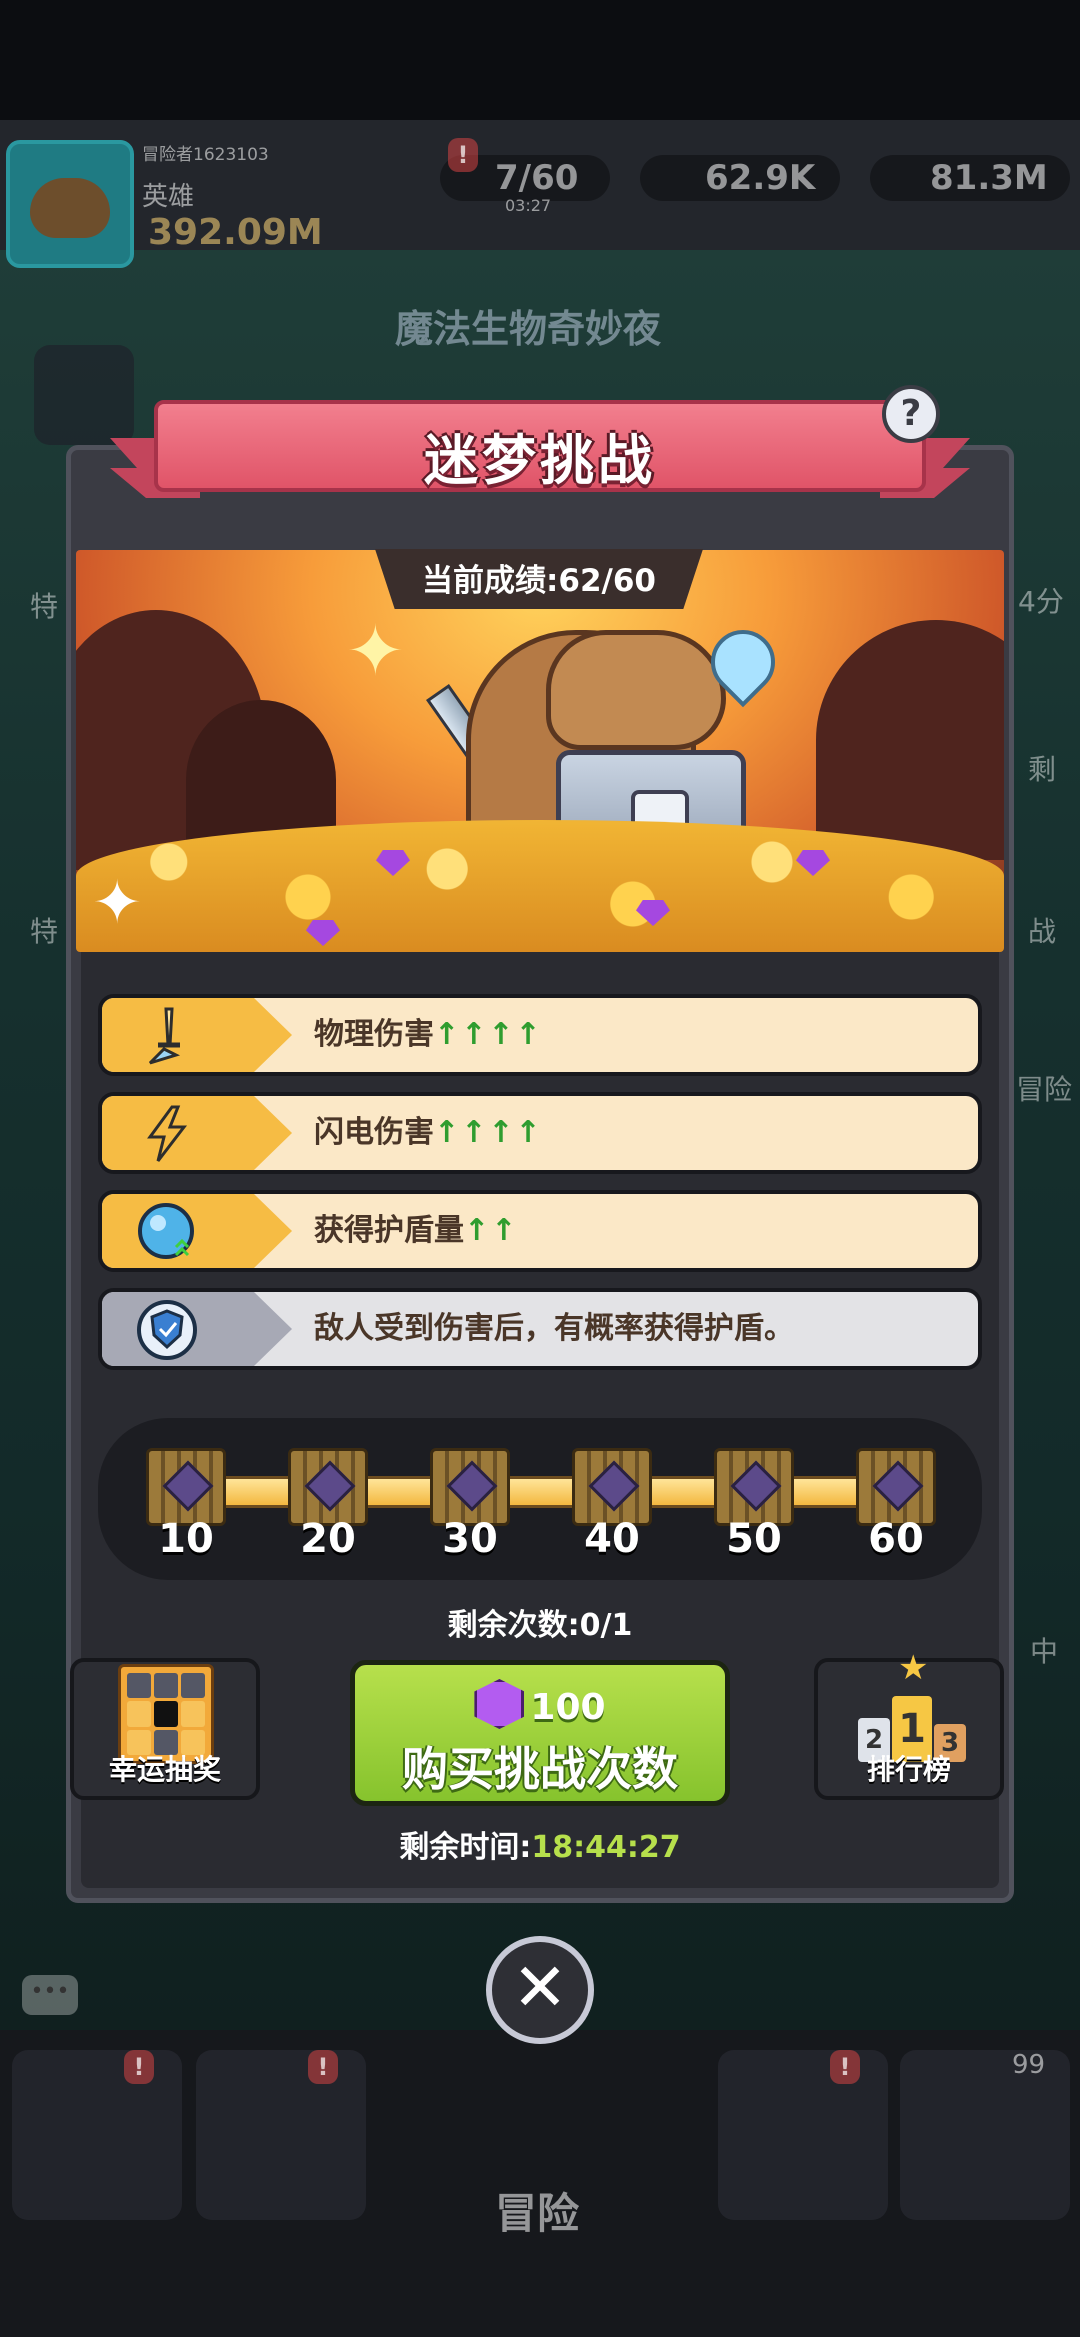  What do you see at coordinates (470, 1539) in the screenshot?
I see `milestone-label: 30` at bounding box center [470, 1539].